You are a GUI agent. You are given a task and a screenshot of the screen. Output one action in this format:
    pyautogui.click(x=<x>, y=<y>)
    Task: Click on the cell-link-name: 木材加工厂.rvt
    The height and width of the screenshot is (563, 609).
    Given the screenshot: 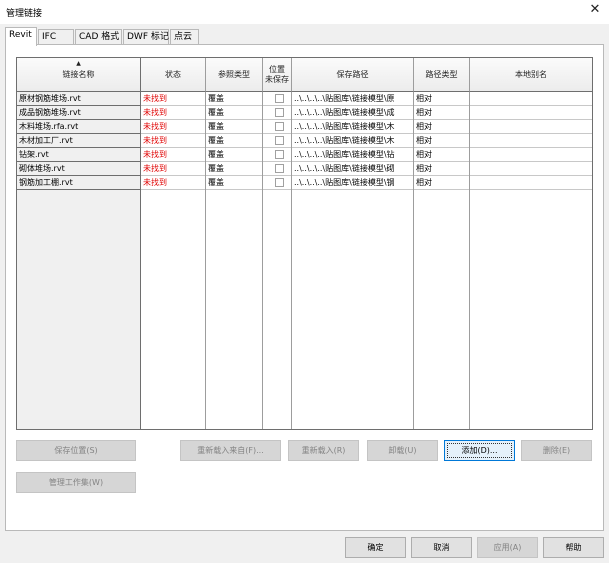 What is the action you would take?
    pyautogui.click(x=78, y=141)
    